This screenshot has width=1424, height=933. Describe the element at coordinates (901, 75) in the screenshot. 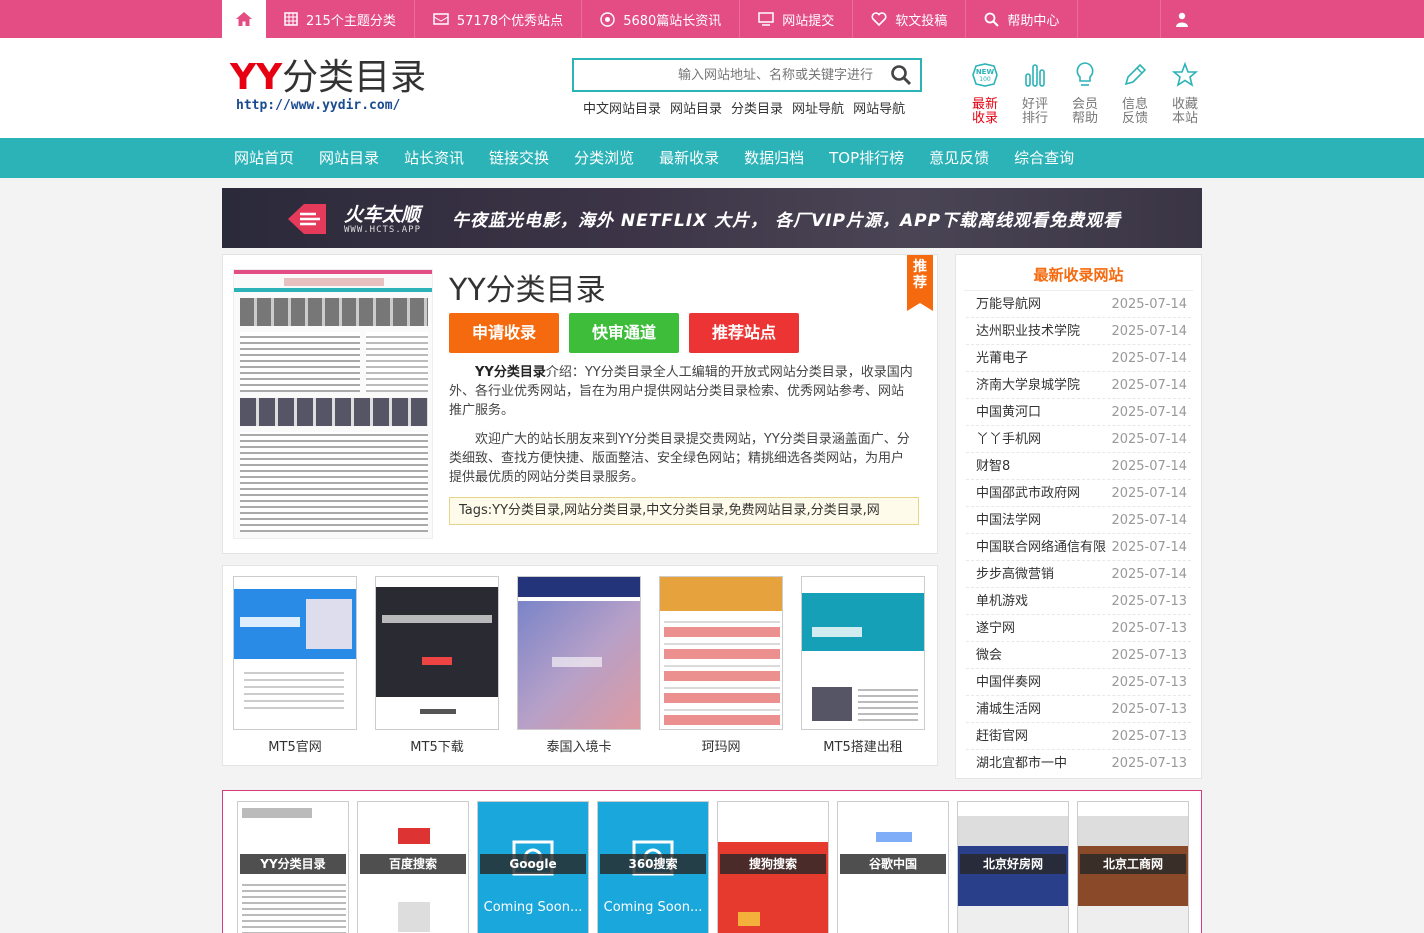

I see `search-button` at that location.